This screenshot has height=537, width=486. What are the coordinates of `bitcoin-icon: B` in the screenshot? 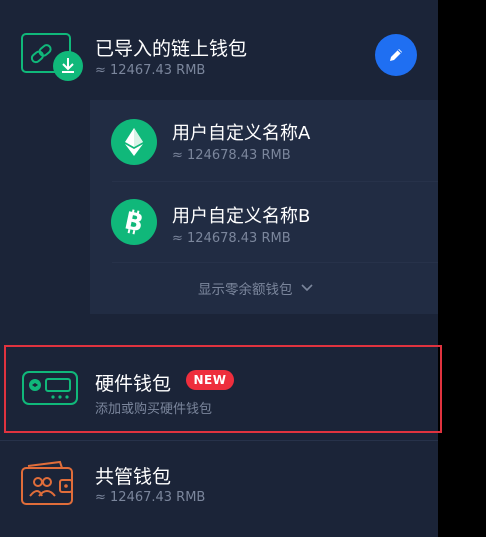 It's located at (134, 222).